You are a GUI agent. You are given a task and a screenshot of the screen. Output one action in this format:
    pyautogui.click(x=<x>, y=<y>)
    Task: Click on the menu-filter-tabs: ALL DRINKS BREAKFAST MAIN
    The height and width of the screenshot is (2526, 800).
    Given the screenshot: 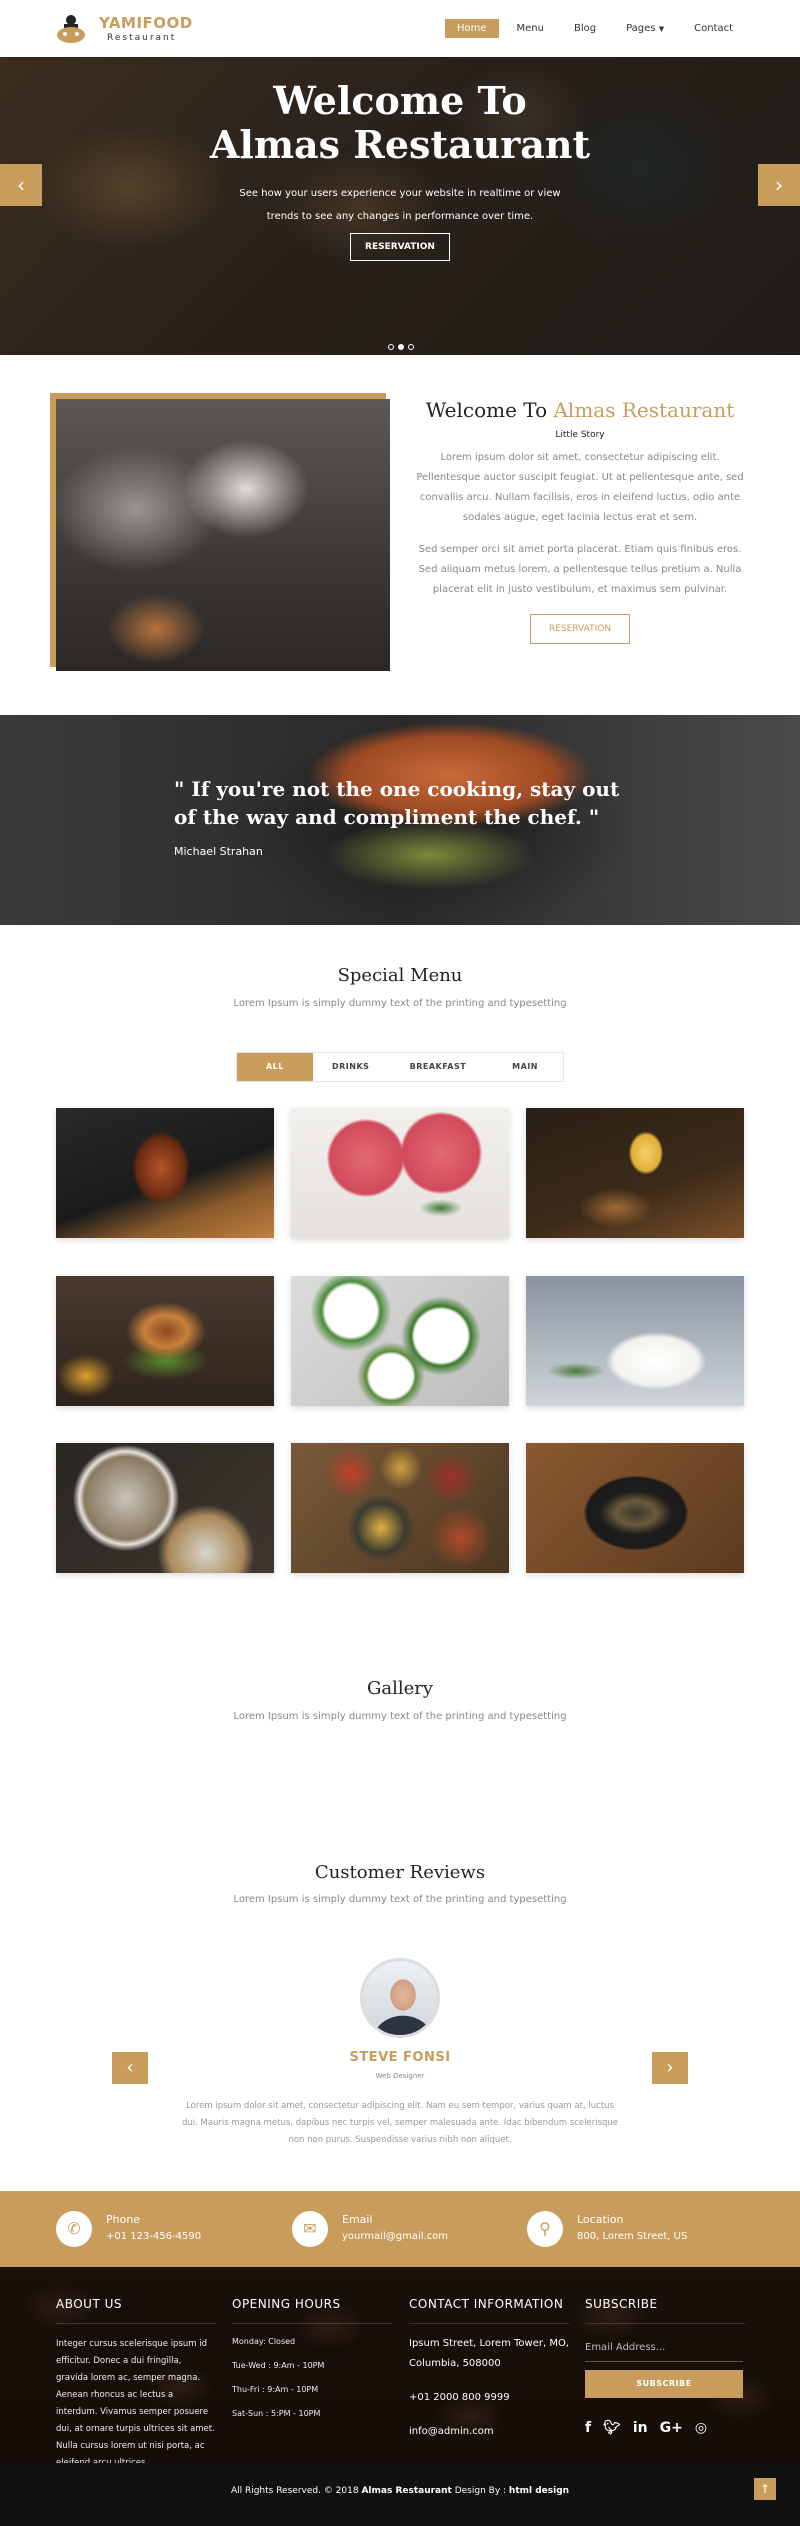 What is the action you would take?
    pyautogui.click(x=400, y=1067)
    